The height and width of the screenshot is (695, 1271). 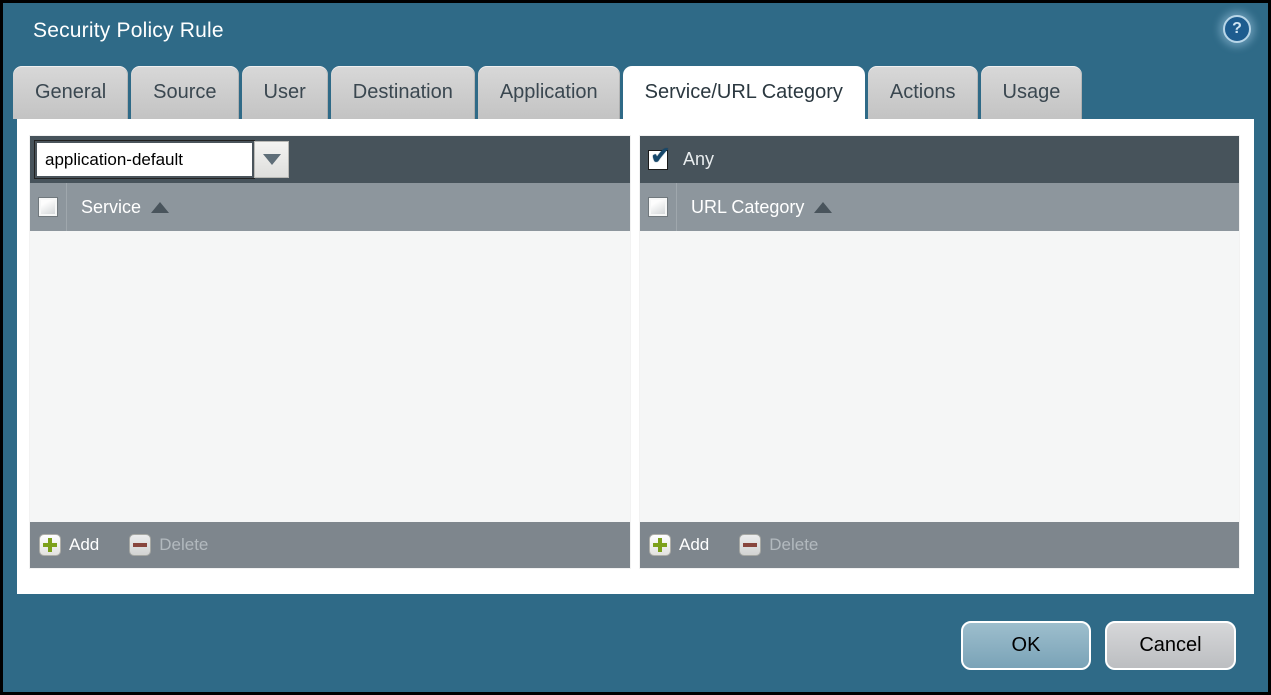 I want to click on any-checkbox-label: Any, so click(x=699, y=159).